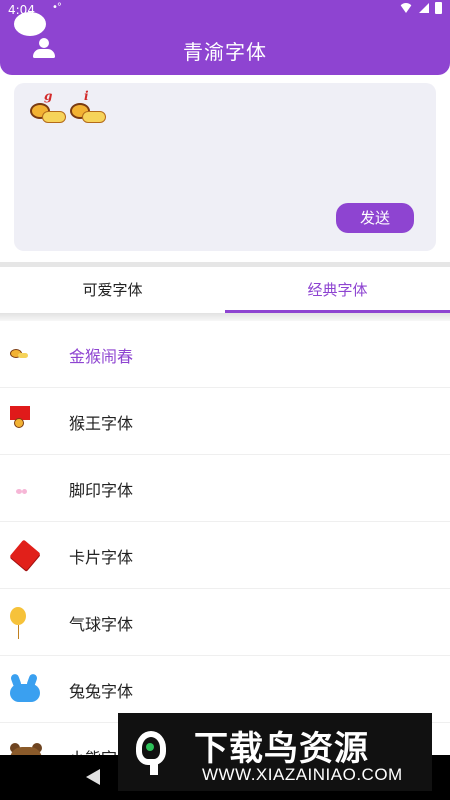 This screenshot has width=450, height=800. I want to click on list-item: 卡片字体, so click(225, 555).